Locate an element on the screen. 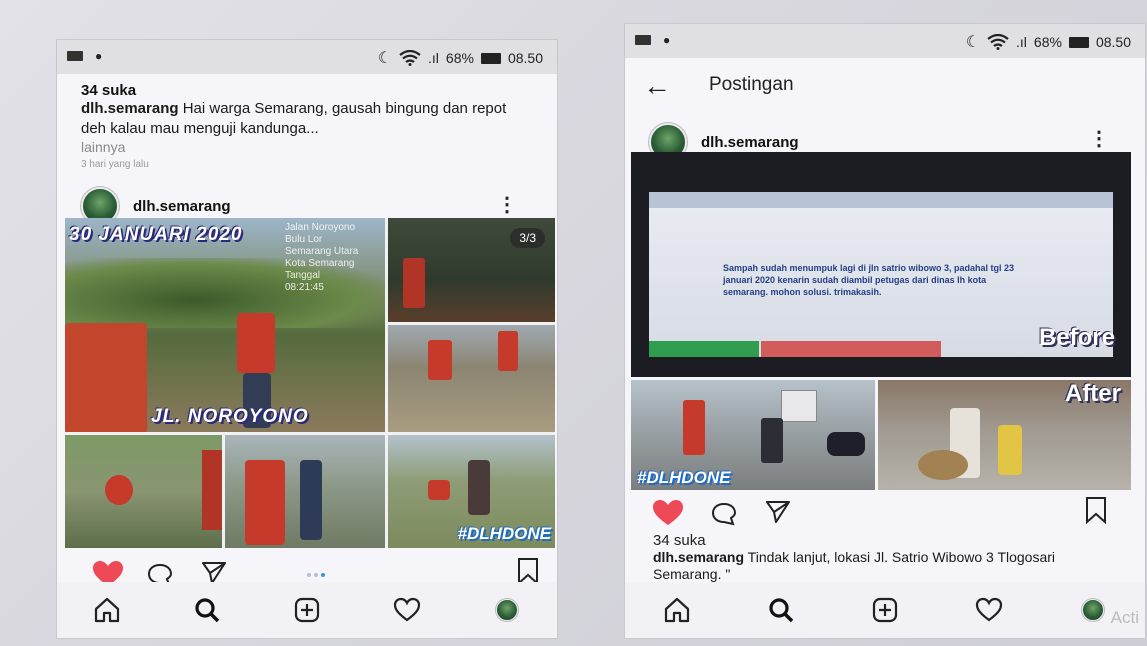  before-label: Before is located at coordinates (1076, 337).